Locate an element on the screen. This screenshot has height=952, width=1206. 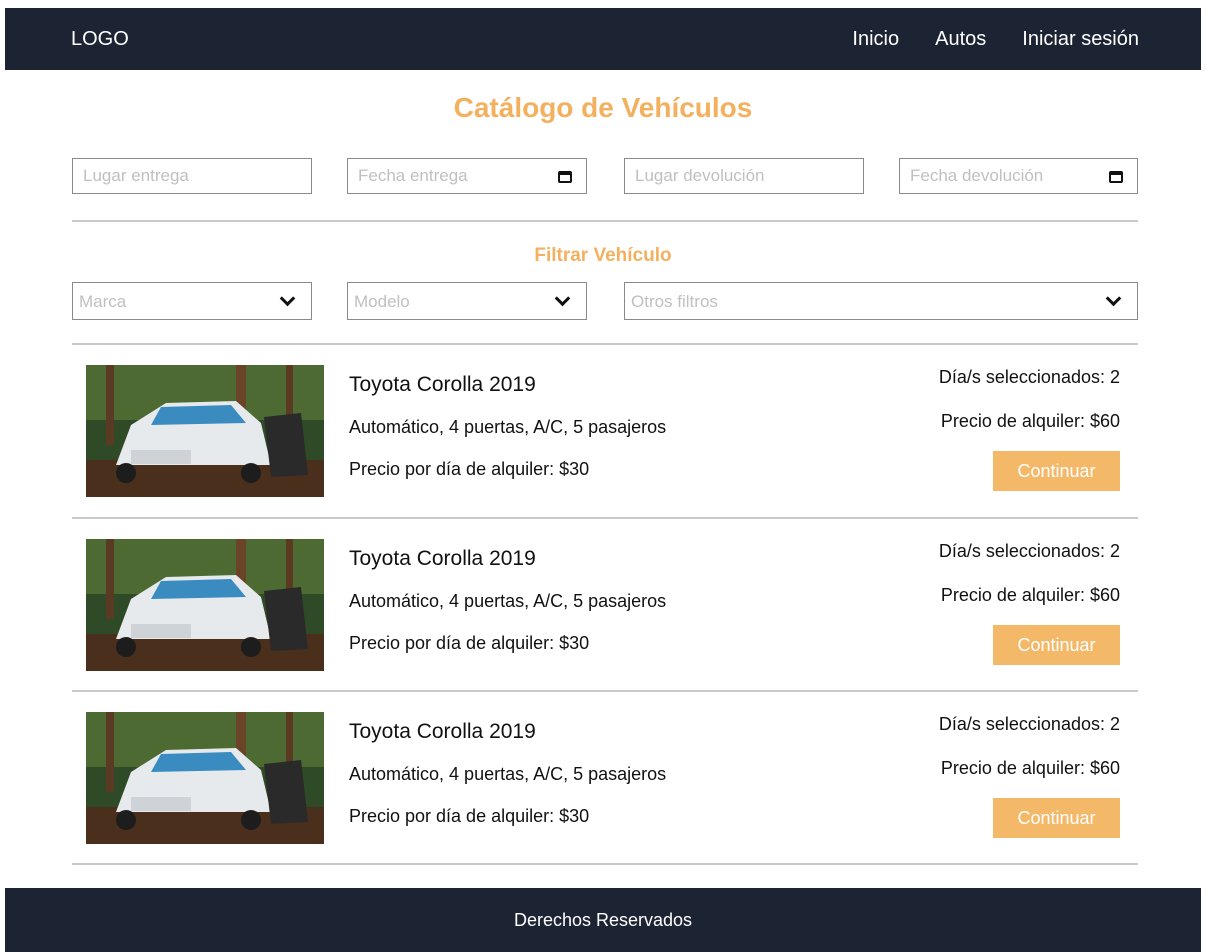
filter-title: Filtrar Vehículo is located at coordinates (603, 255).